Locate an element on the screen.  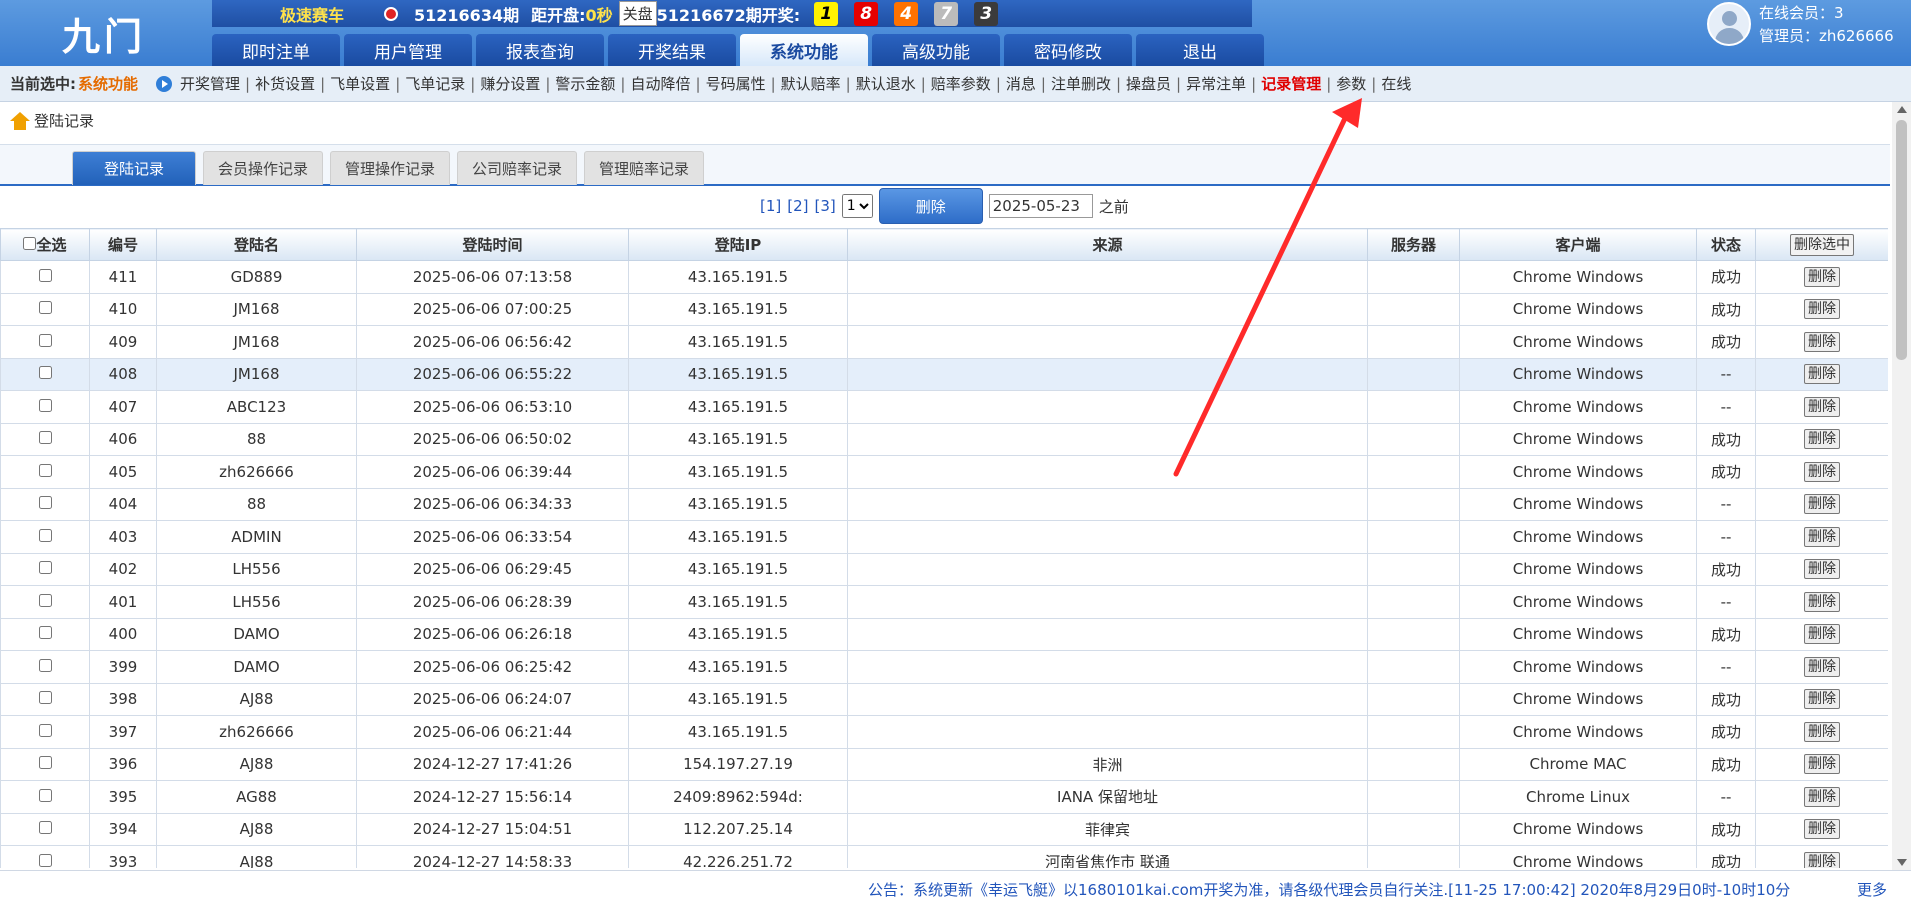
tab-member-operation-records: 会员操作记录 is located at coordinates (263, 168).